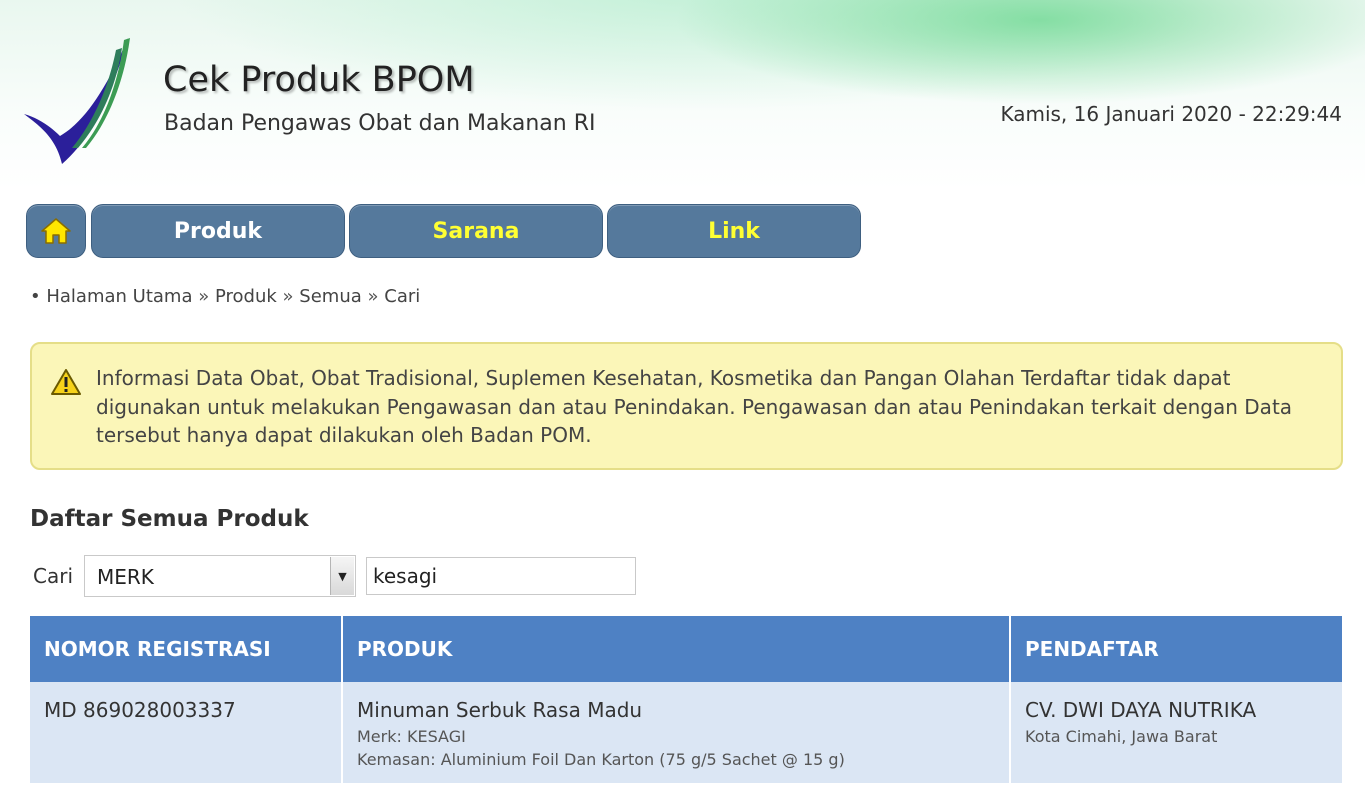  I want to click on search-label: Cari, so click(53, 576).